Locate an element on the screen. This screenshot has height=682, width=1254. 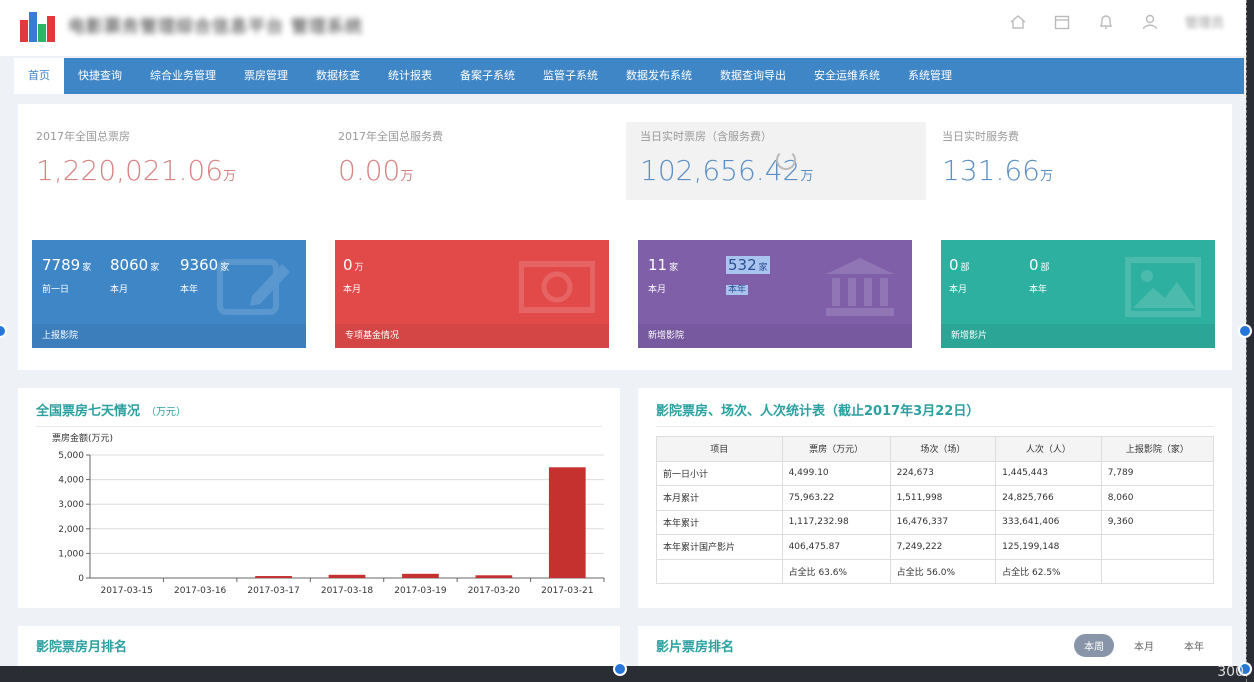
table-row: 占全比 63.6% 占全比 56.0% 占全比 62.5% is located at coordinates (935, 571).